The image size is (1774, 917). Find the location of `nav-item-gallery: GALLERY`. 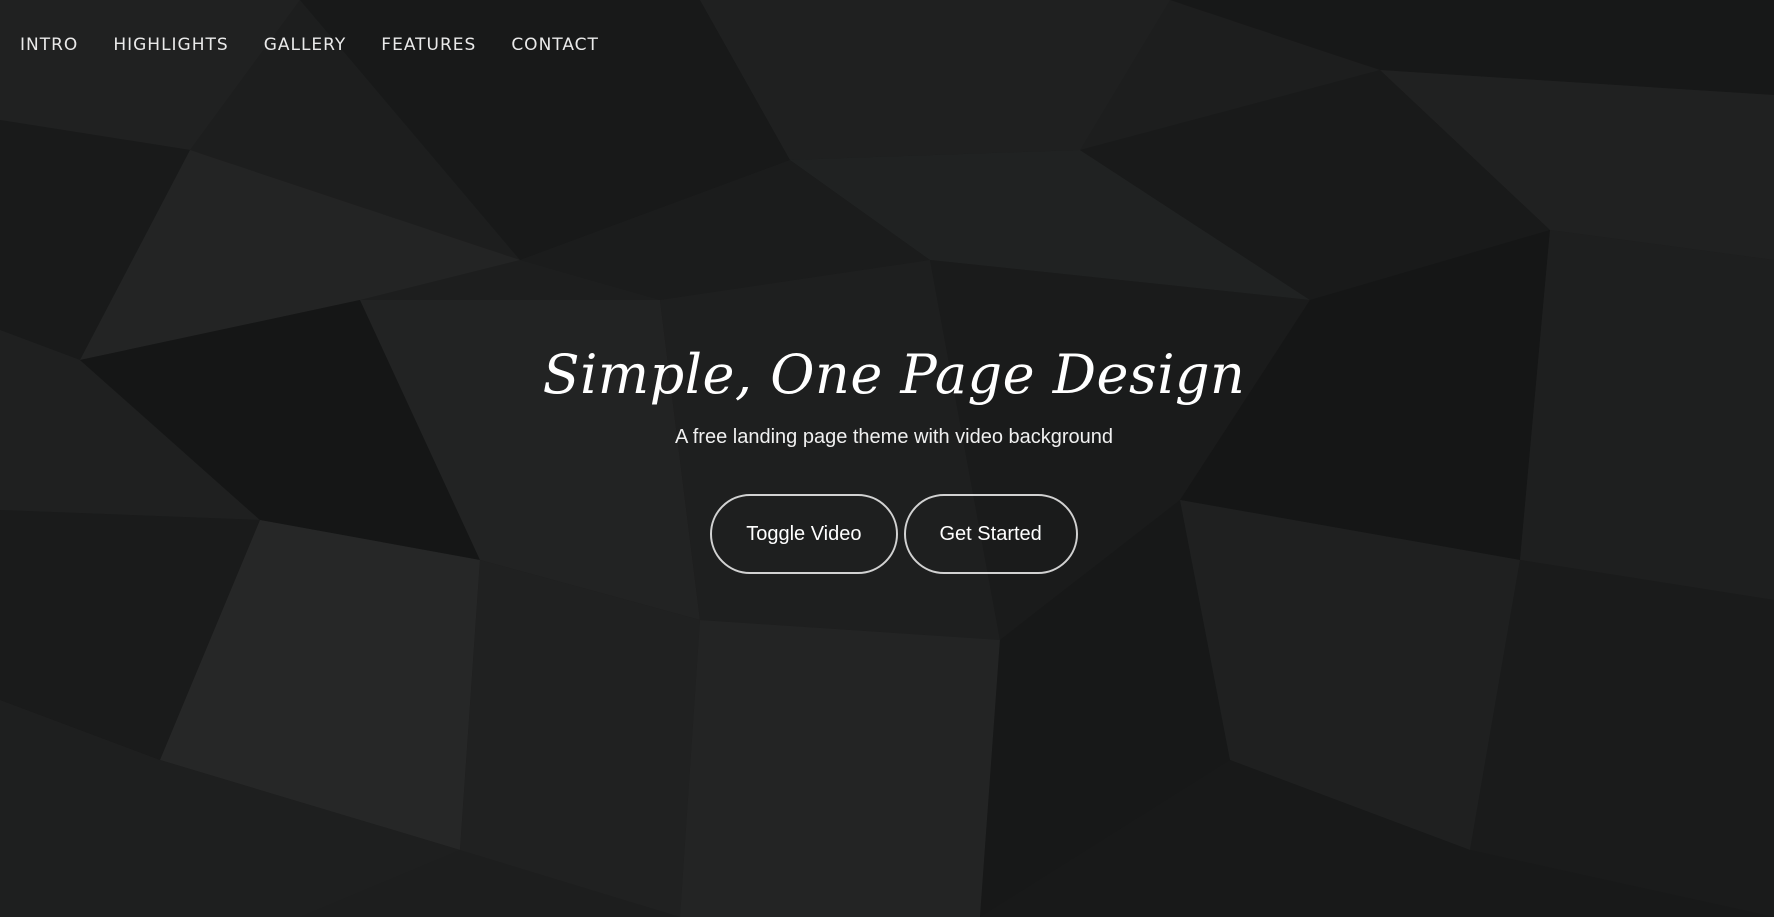

nav-item-gallery: GALLERY is located at coordinates (305, 45).